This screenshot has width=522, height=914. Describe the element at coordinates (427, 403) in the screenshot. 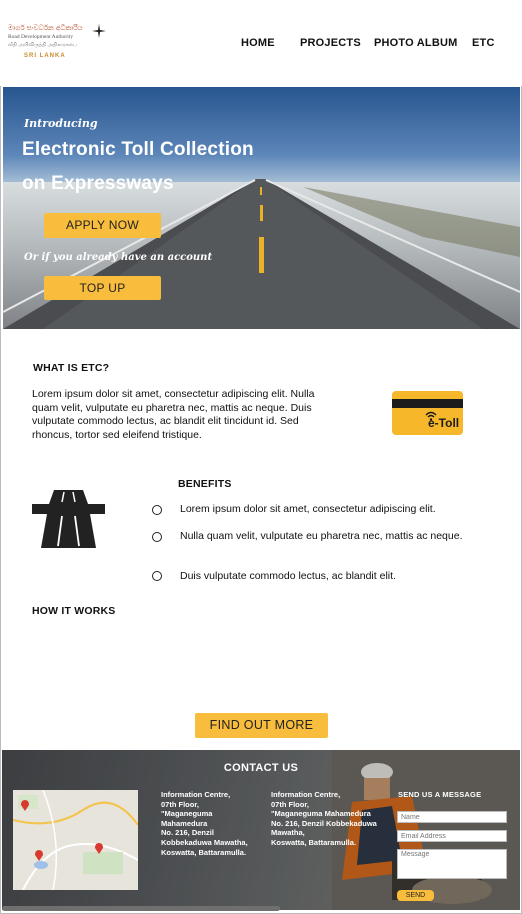

I see `card-stripe` at that location.